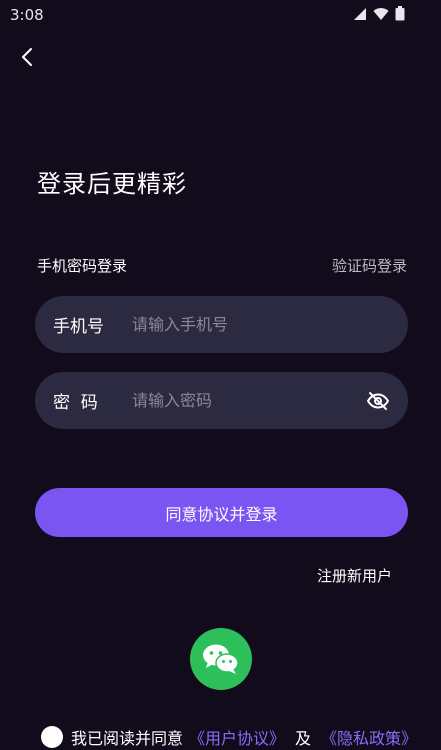  What do you see at coordinates (78, 327) in the screenshot?
I see `phone-label: 手机号` at bounding box center [78, 327].